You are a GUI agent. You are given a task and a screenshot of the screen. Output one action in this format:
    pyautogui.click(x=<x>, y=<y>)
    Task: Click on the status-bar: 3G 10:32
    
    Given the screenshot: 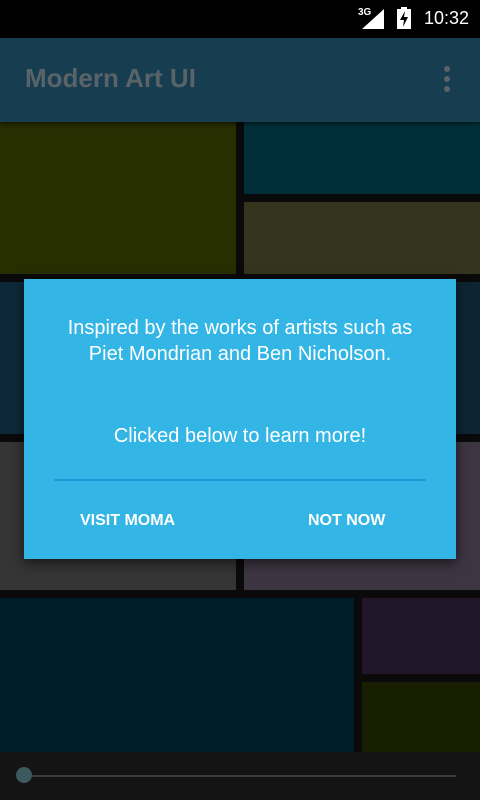 What is the action you would take?
    pyautogui.click(x=240, y=19)
    